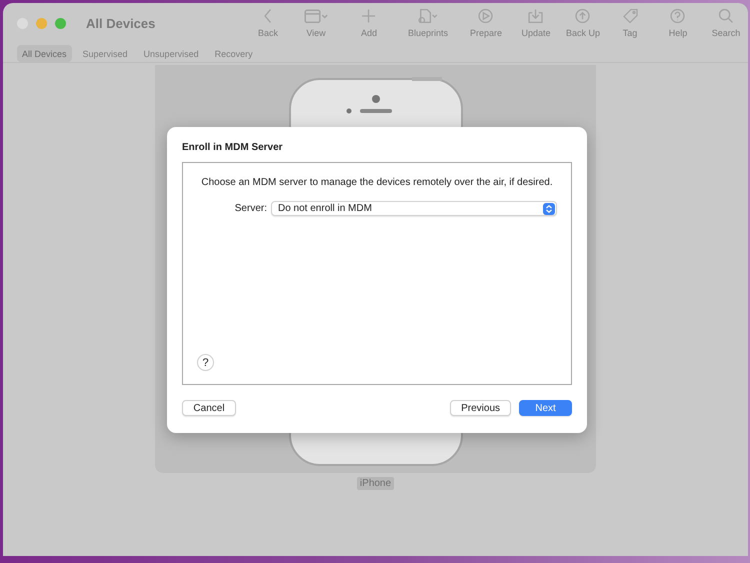 The width and height of the screenshot is (750, 563). I want to click on toolbar-button: Search, so click(726, 23).